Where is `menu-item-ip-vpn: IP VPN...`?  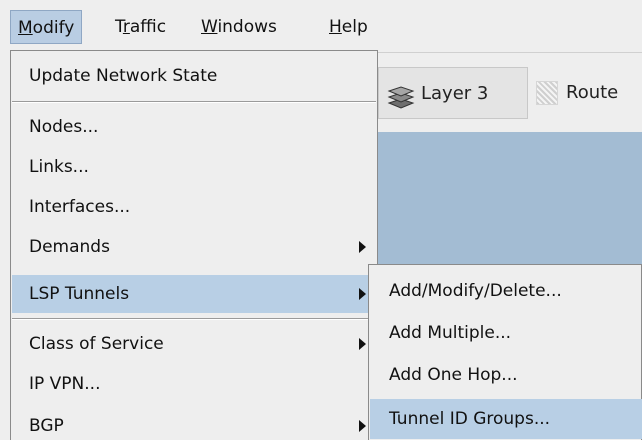
menu-item-ip-vpn: IP VPN... is located at coordinates (194, 384).